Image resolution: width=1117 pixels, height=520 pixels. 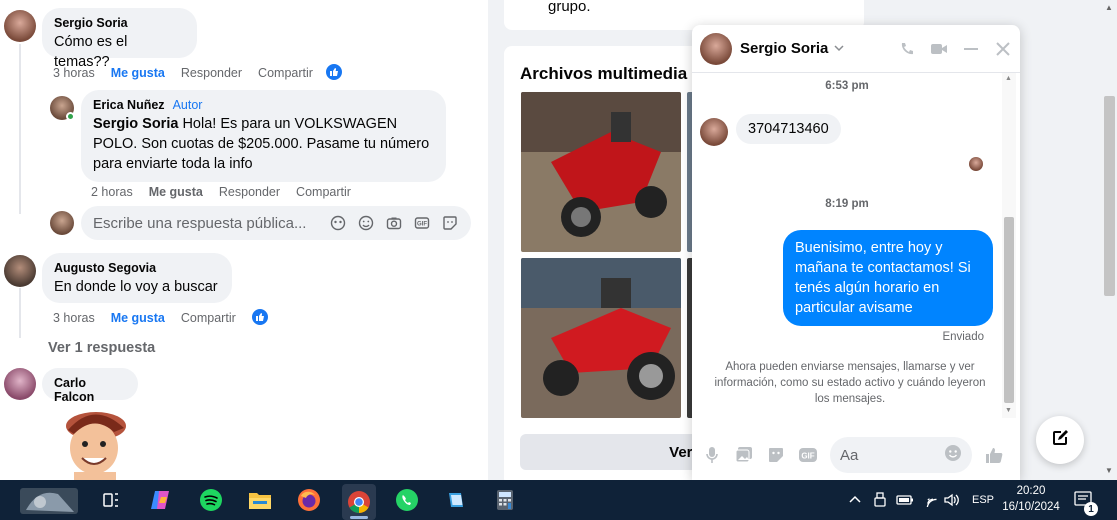 I want to click on mention-link: Sergio Soria, so click(x=135, y=124).